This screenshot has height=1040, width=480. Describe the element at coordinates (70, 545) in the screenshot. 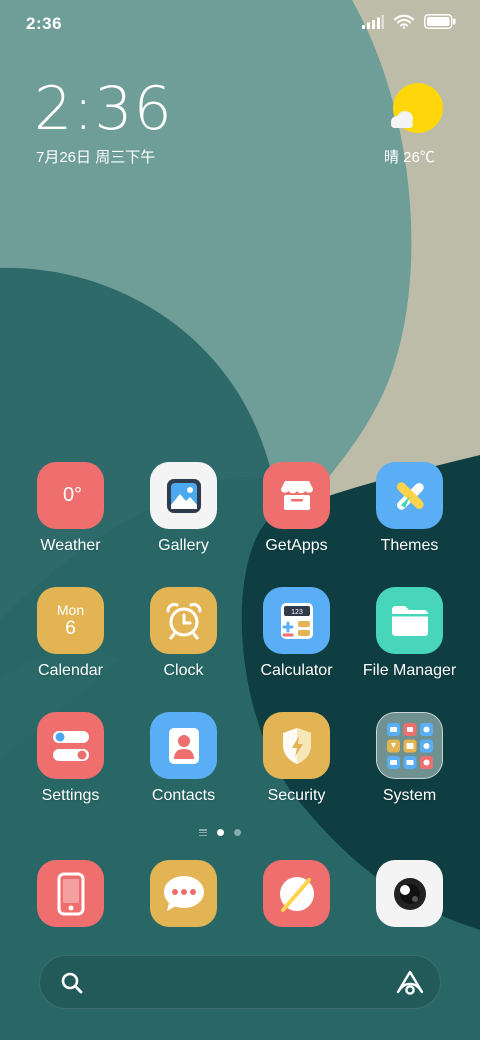

I see `app-label: Weather` at that location.